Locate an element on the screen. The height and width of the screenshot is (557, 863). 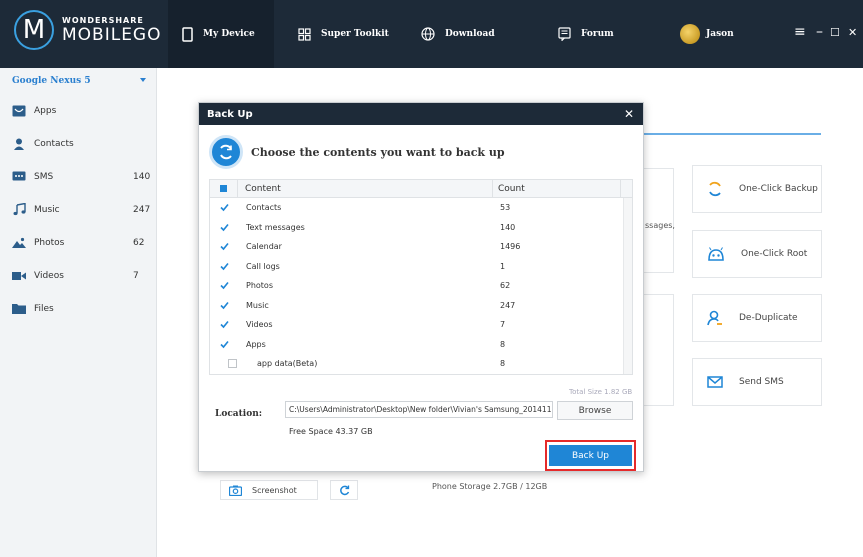
user-menu: Jason is located at coordinates (707, 34).